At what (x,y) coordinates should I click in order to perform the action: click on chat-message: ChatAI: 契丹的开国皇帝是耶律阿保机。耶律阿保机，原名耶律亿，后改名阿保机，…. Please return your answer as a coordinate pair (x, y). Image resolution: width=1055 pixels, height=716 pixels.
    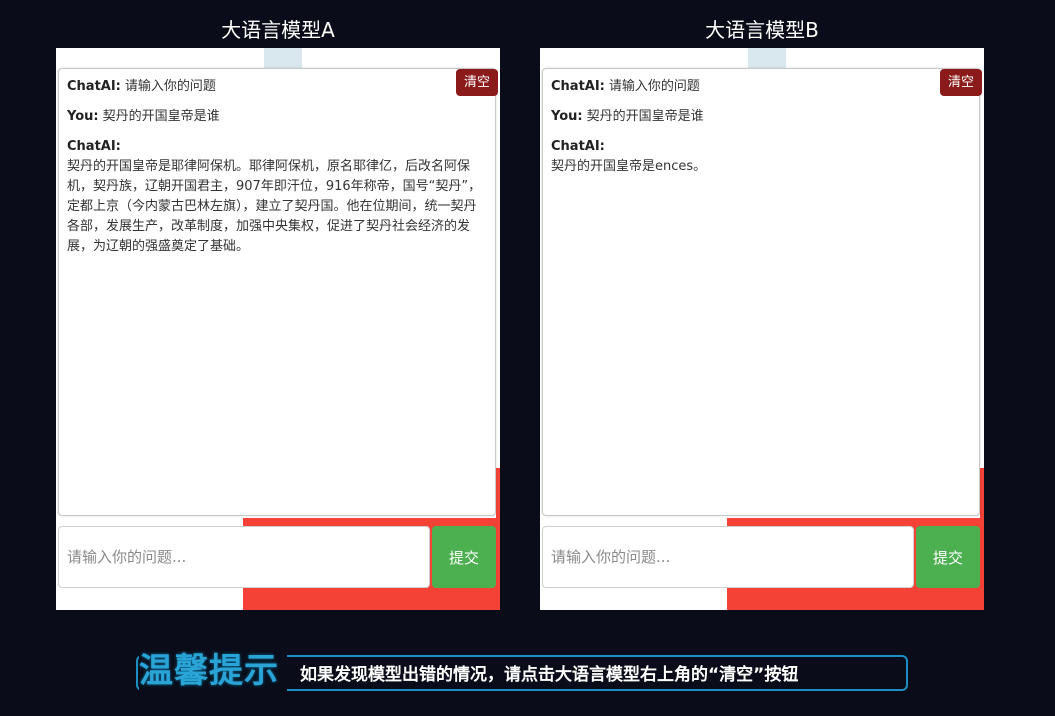
    Looking at the image, I should click on (277, 197).